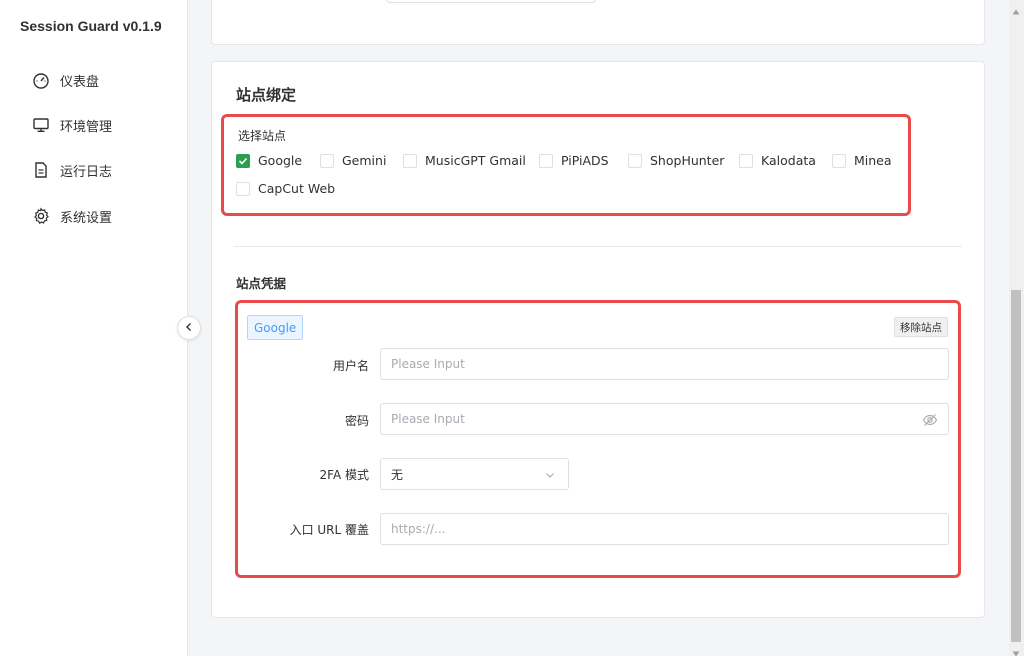 This screenshot has width=1024, height=656. What do you see at coordinates (243, 160) in the screenshot?
I see `checkbox-checked-icon` at bounding box center [243, 160].